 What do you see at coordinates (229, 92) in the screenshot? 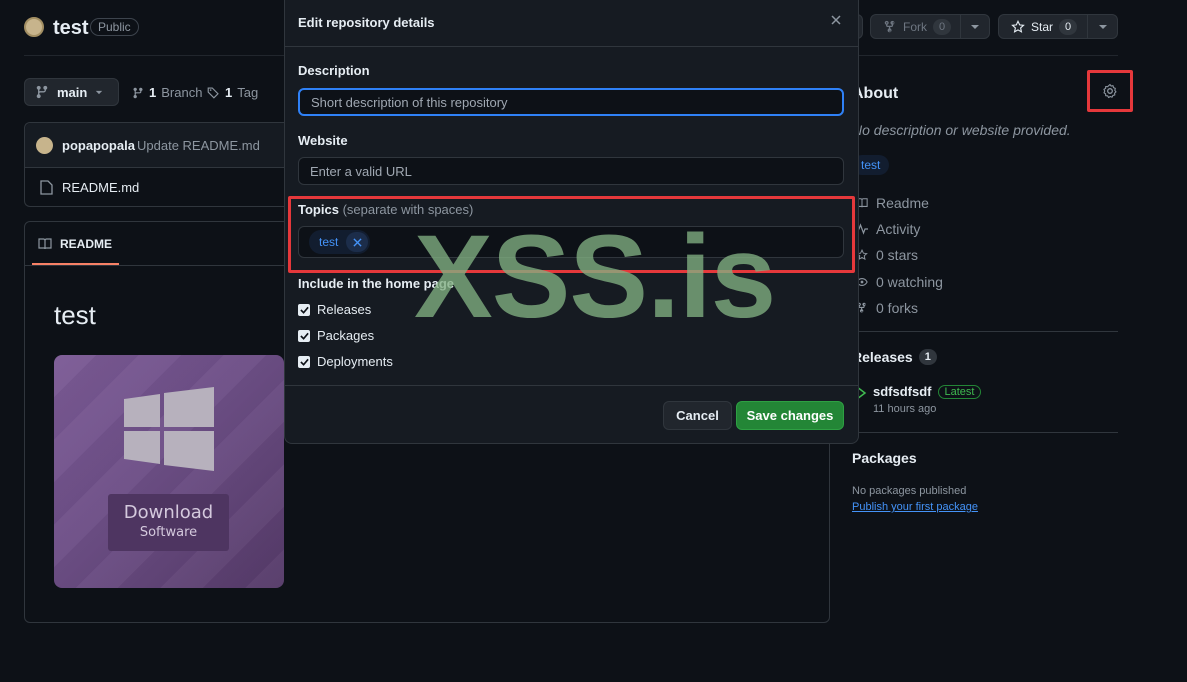
I see `tag-count: 1` at bounding box center [229, 92].